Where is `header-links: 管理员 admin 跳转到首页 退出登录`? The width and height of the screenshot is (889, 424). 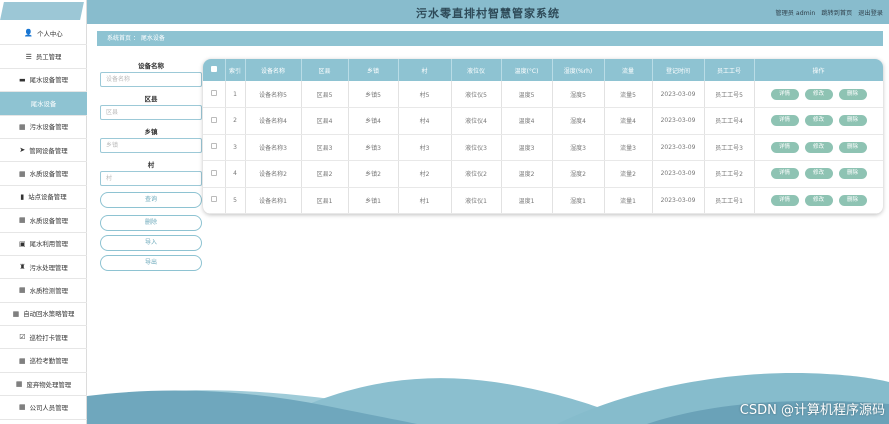
header-links: 管理员 admin 跳转到首页 退出登录 is located at coordinates (829, 12).